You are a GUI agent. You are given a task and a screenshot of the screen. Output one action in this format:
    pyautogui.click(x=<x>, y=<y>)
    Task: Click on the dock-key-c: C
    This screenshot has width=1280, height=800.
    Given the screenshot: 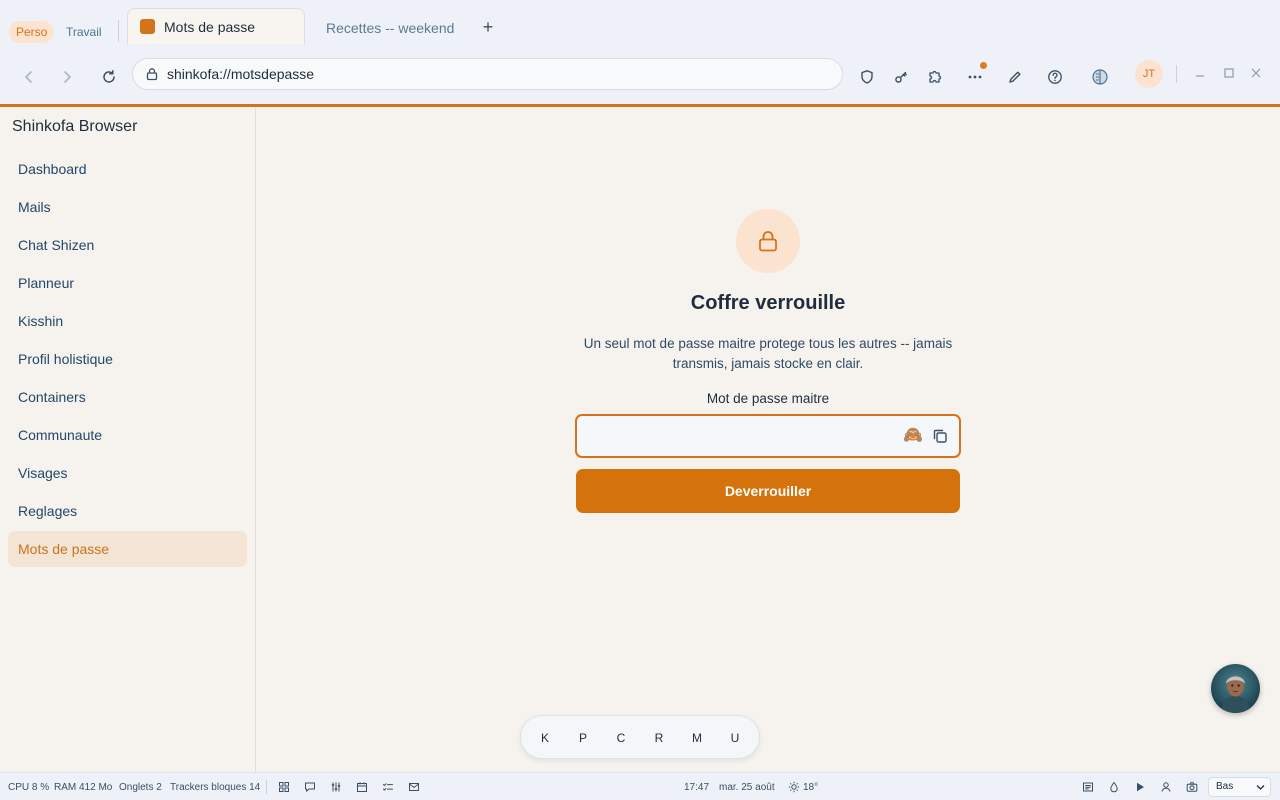 What is the action you would take?
    pyautogui.click(x=621, y=738)
    